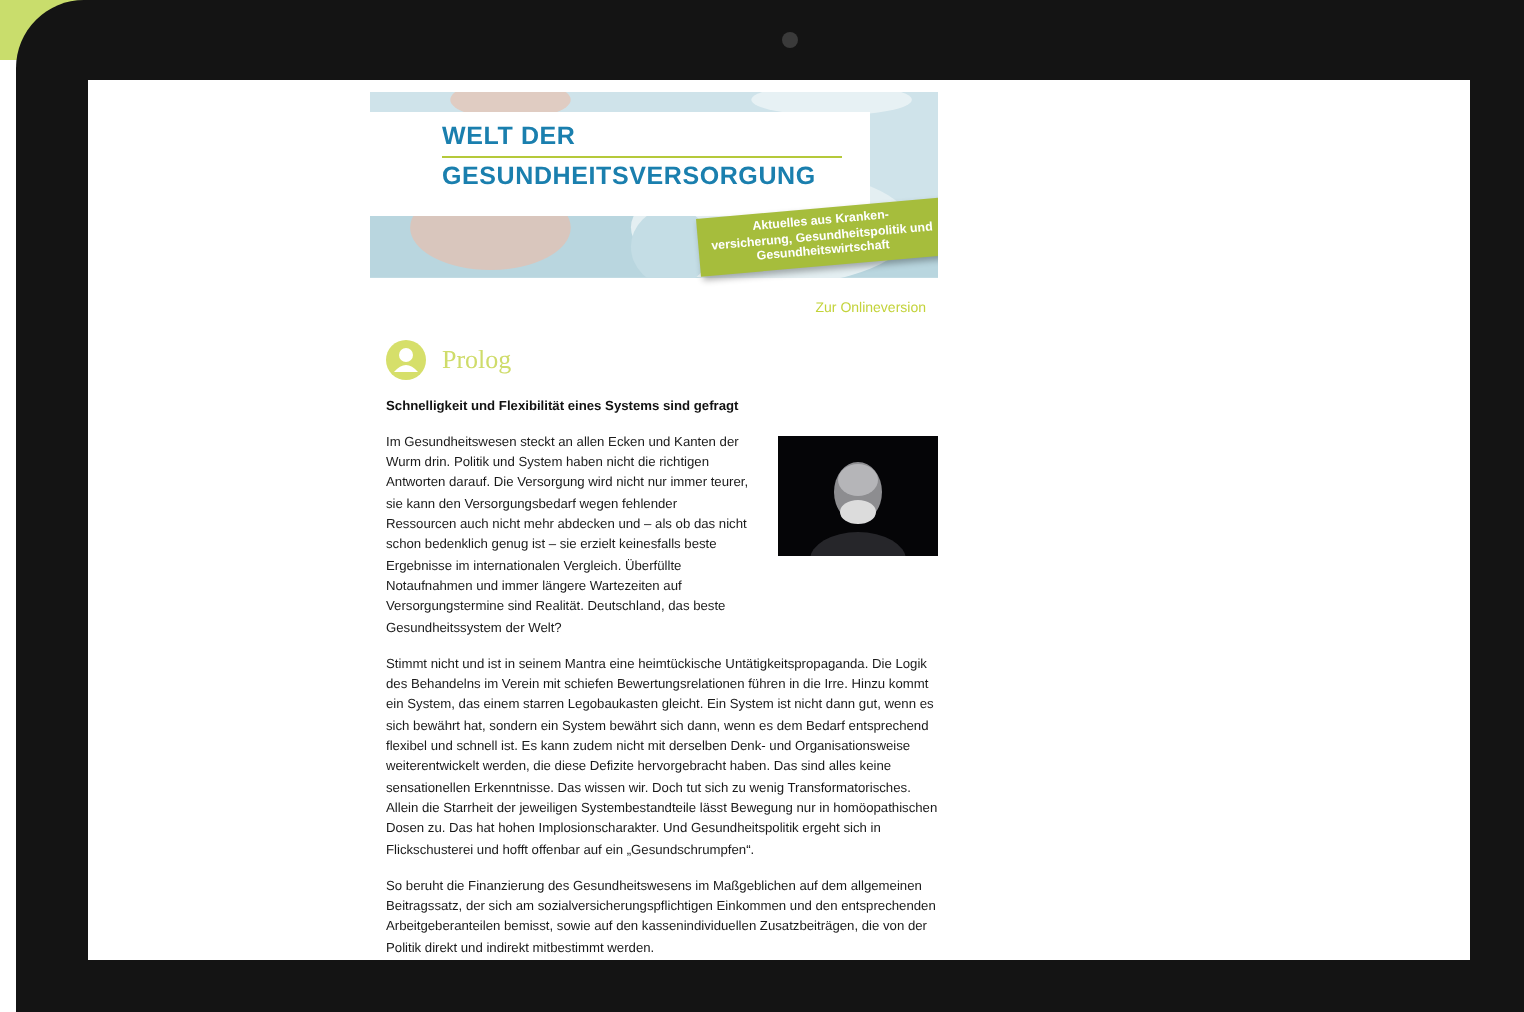  Describe the element at coordinates (509, 137) in the screenshot. I see `newsletter-title: WELT DER` at that location.